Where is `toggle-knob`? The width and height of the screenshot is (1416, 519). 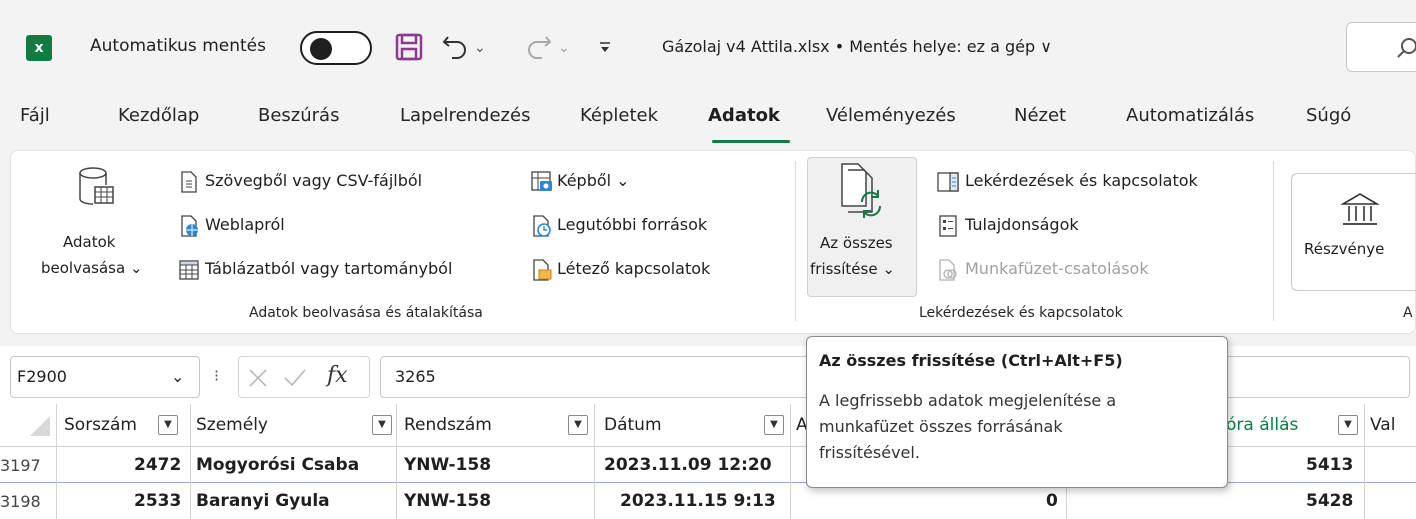
toggle-knob is located at coordinates (321, 49).